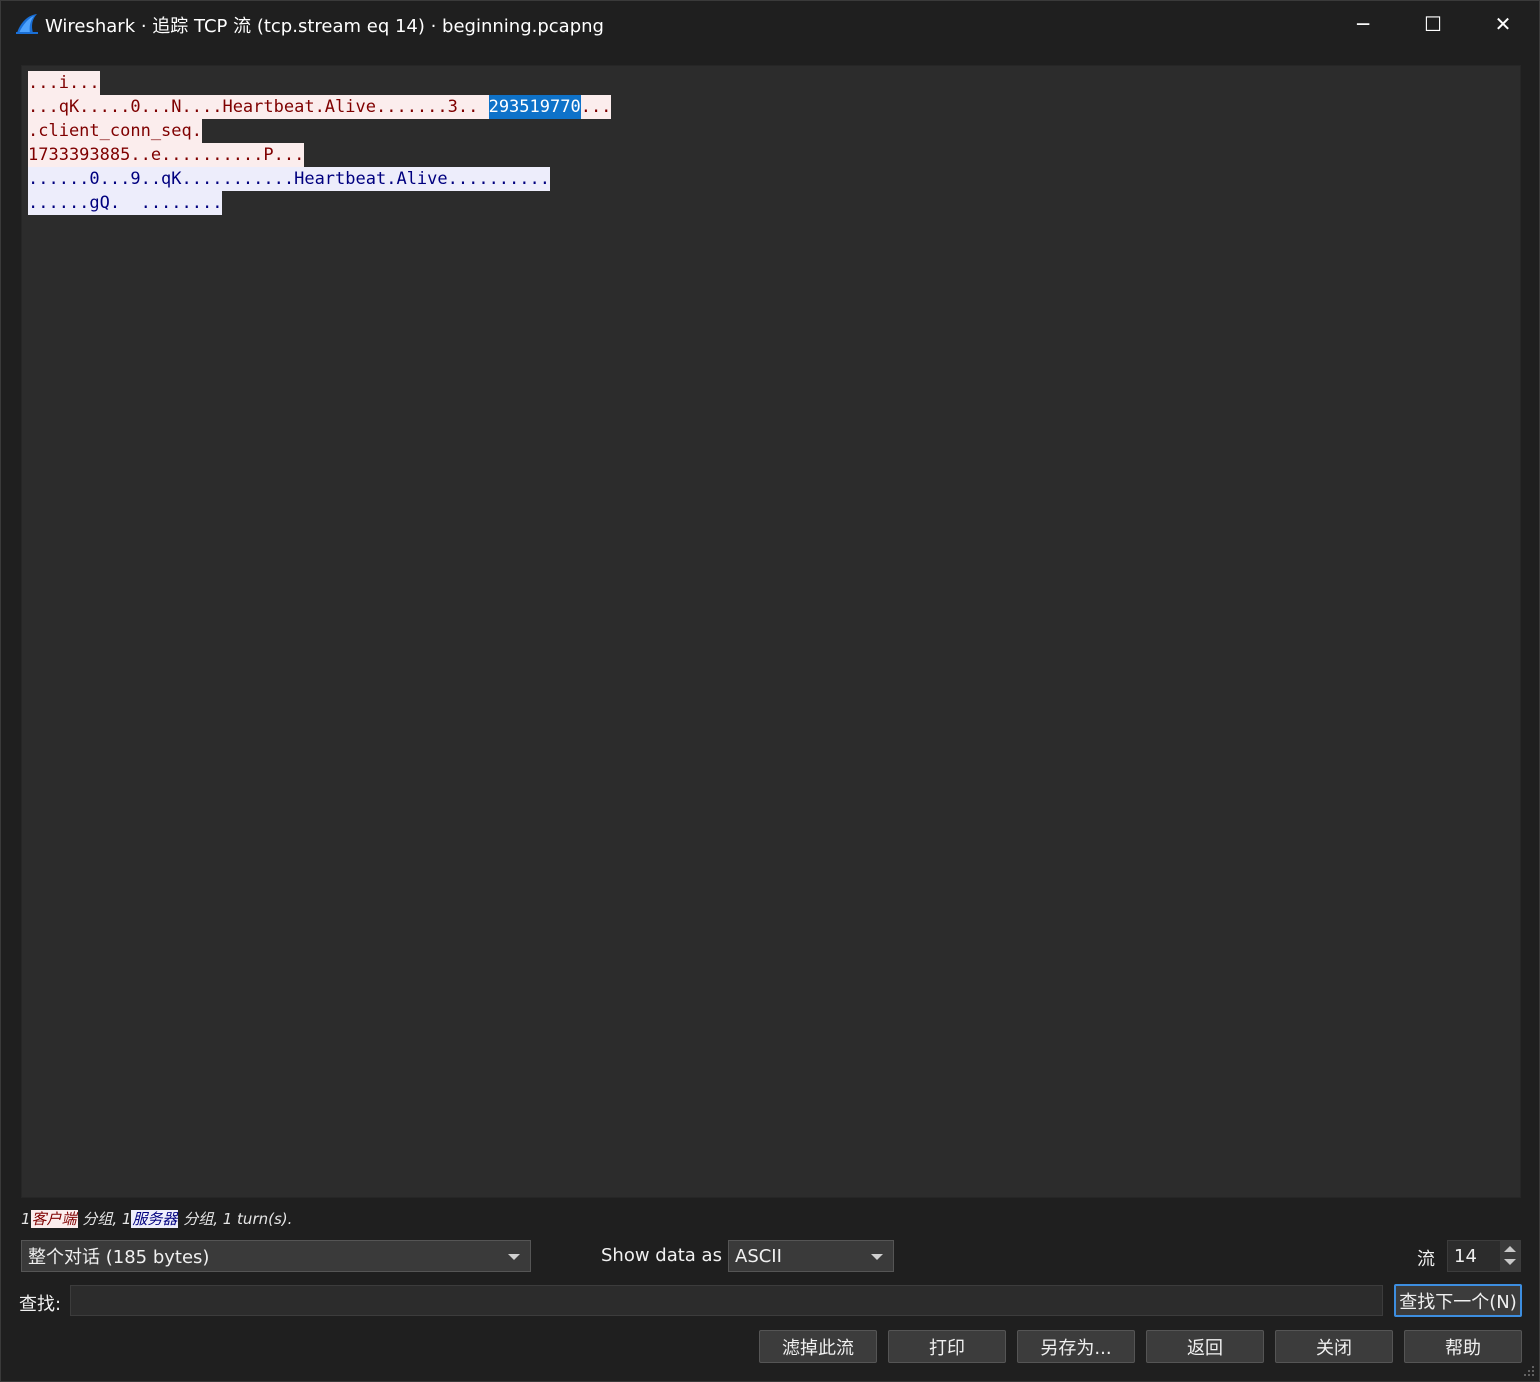 The width and height of the screenshot is (1540, 1382). I want to click on spin-buttons, so click(1510, 1256).